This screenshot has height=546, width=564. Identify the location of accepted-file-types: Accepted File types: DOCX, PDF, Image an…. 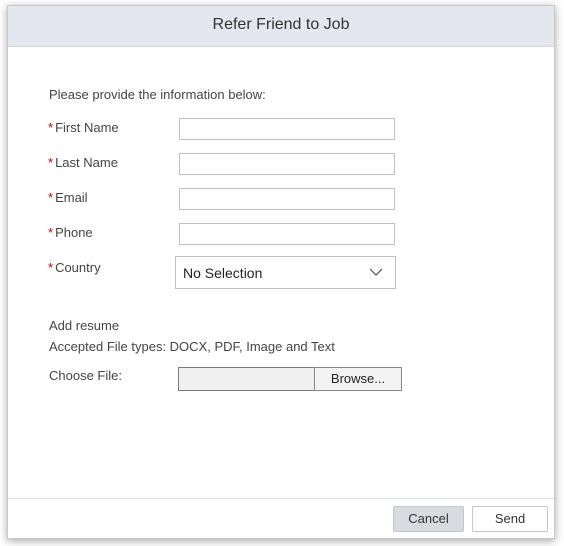
(192, 346).